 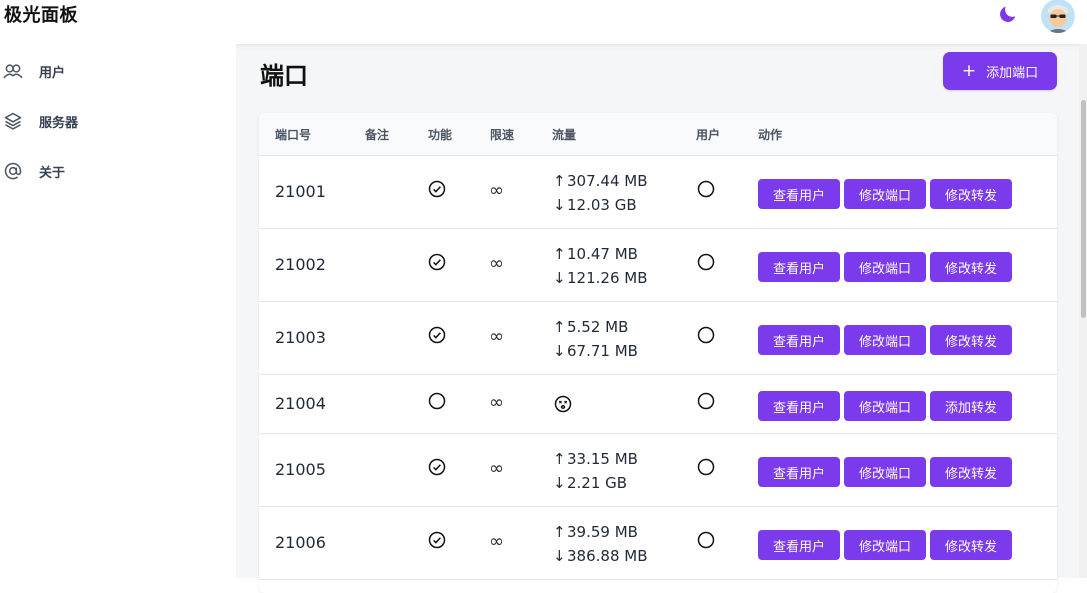 I want to click on add-forward-button: 添加转发, so click(x=971, y=406).